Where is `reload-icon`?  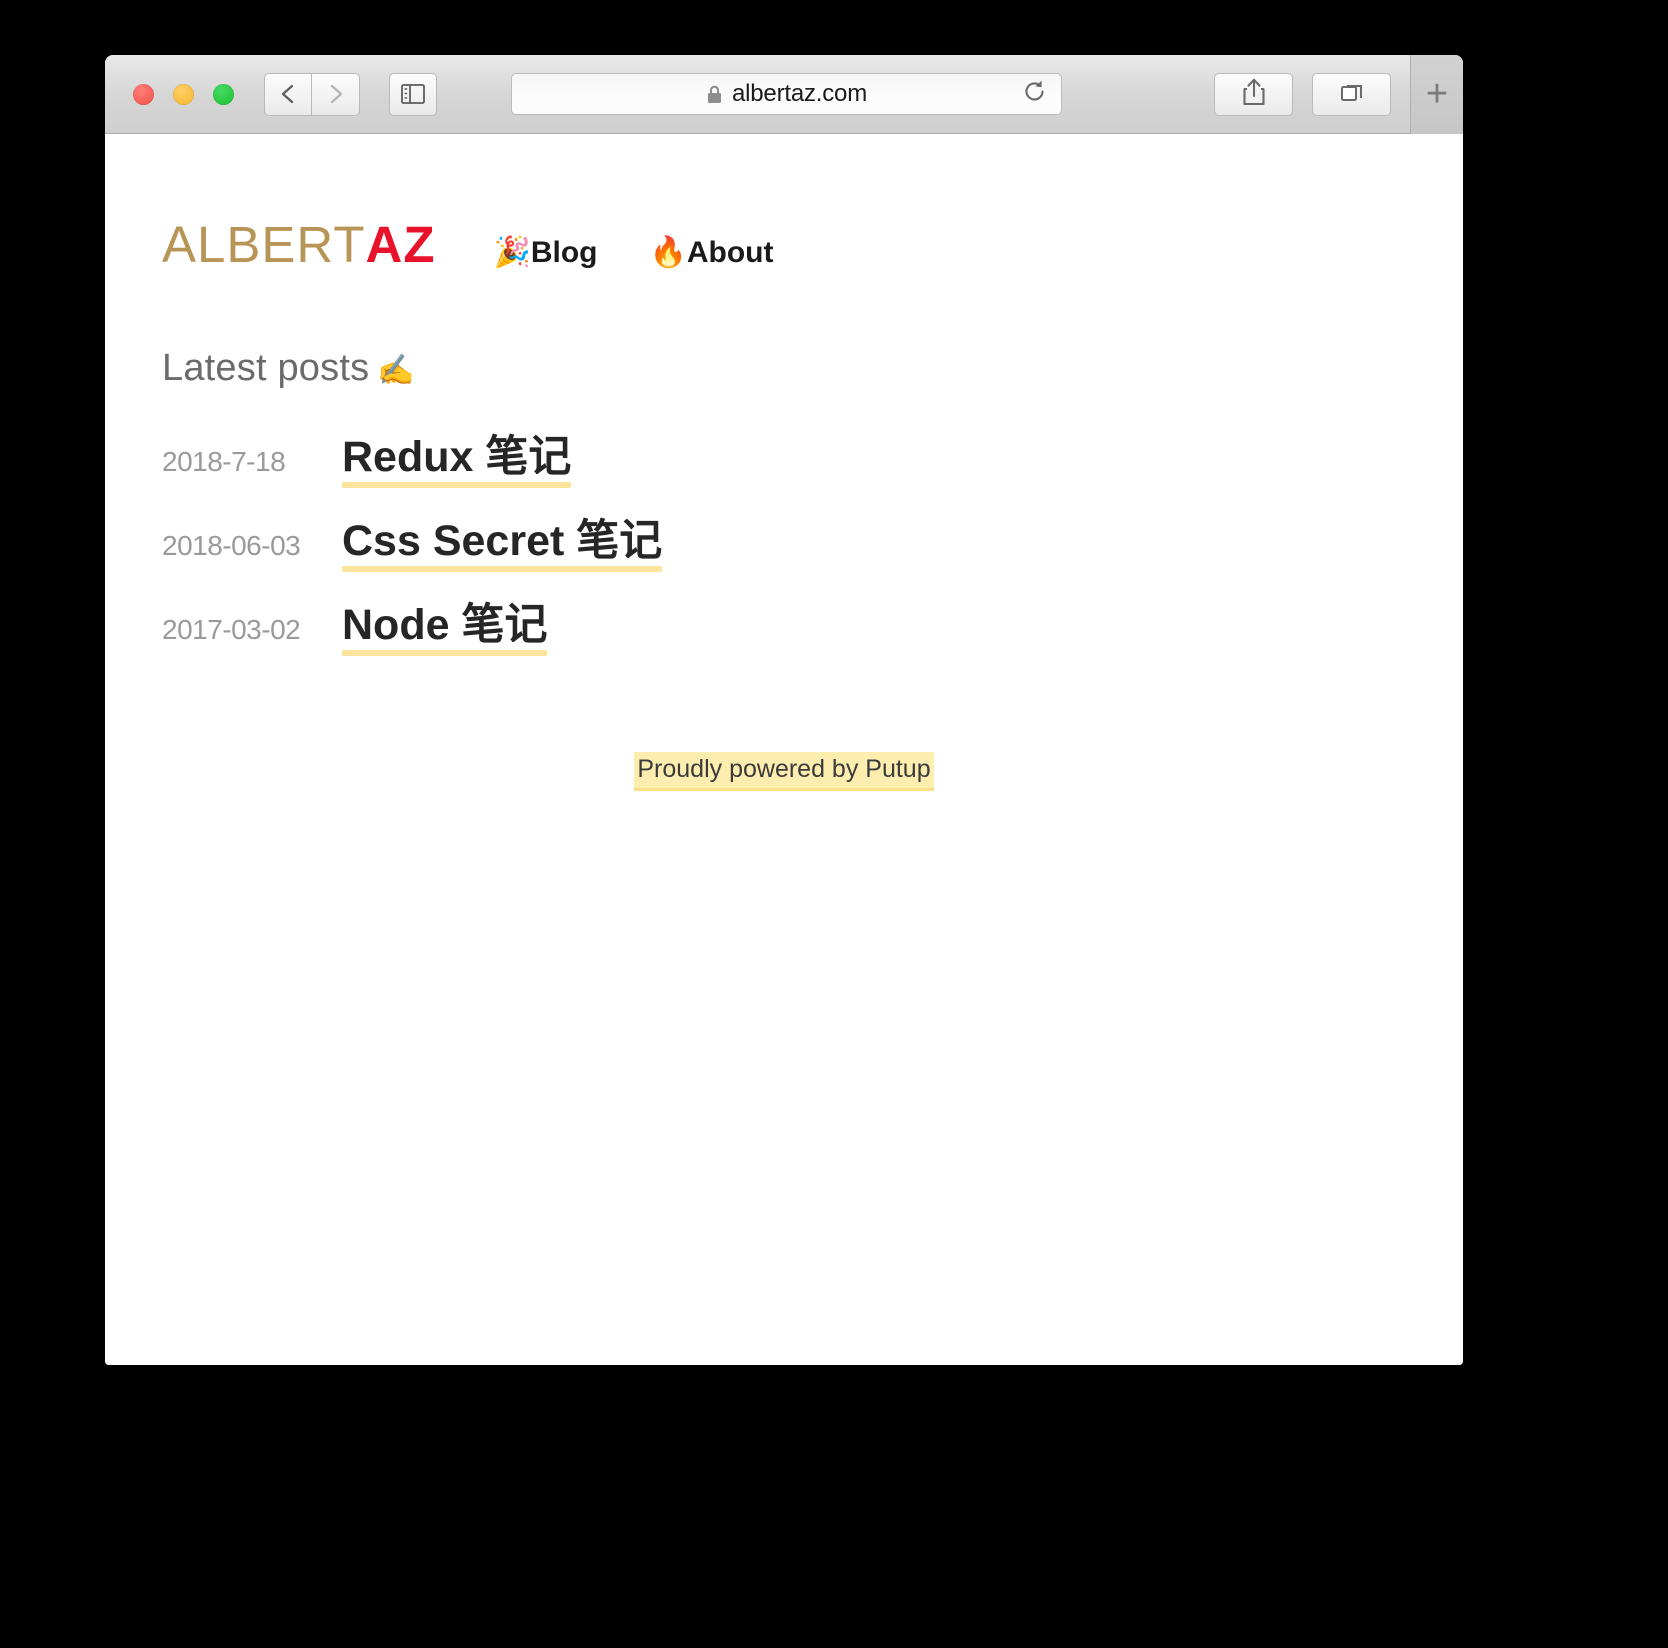
reload-icon is located at coordinates (1034, 94).